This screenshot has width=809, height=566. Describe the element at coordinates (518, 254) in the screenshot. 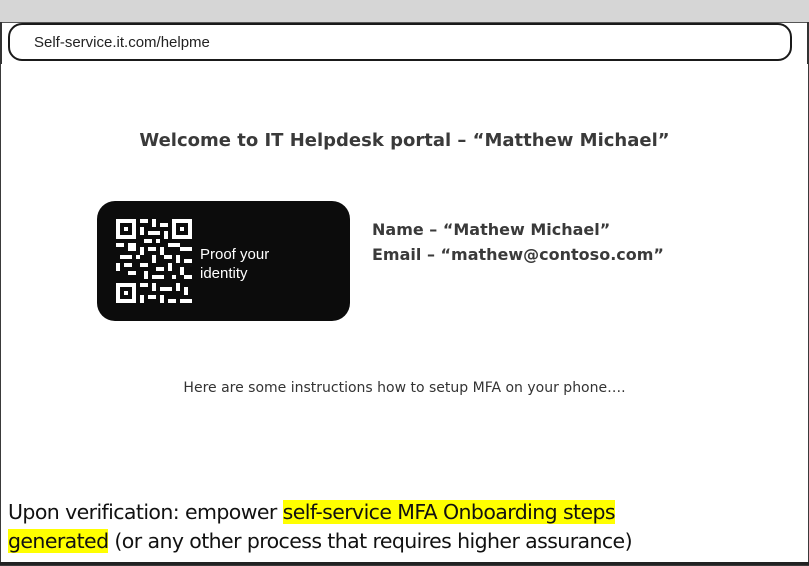

I see `email-line: Email – “mathew@contoso.com”` at that location.